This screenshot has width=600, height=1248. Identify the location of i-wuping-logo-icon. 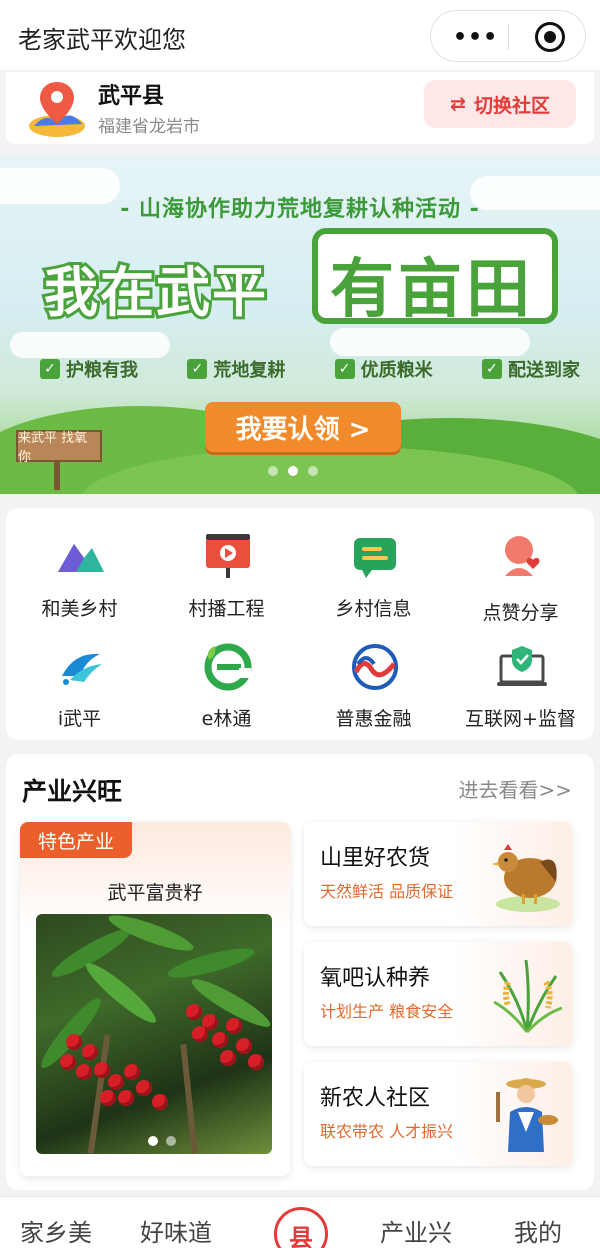
(82, 669).